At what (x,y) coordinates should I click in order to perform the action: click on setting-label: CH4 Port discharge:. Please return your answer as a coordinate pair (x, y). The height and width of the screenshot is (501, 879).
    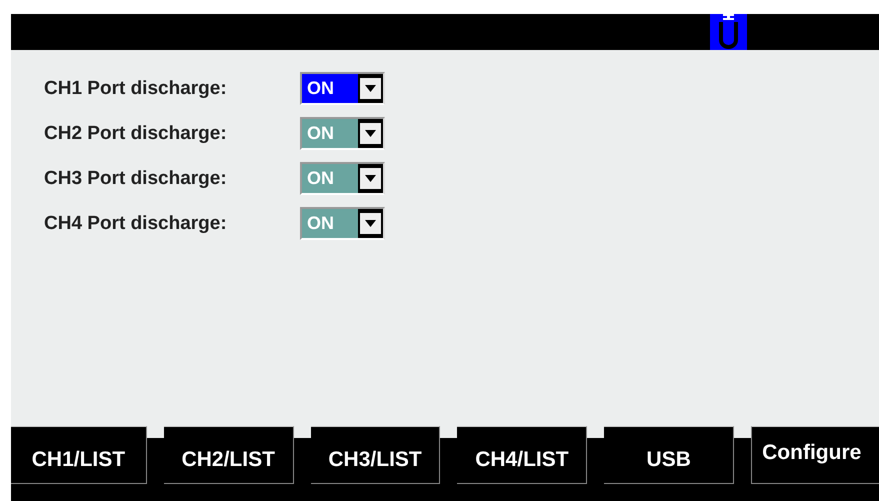
    Looking at the image, I should click on (136, 223).